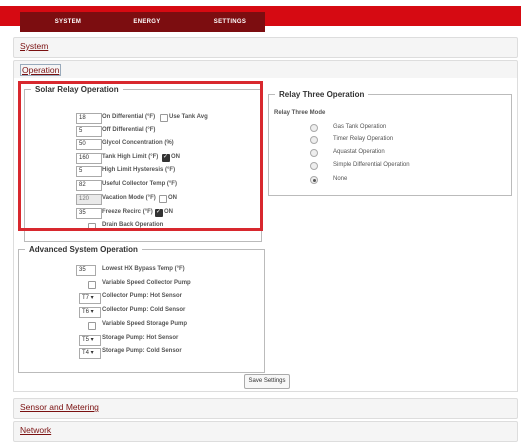 The height and width of the screenshot is (442, 521). I want to click on collector-hot-select: T7 ▾, so click(90, 298).